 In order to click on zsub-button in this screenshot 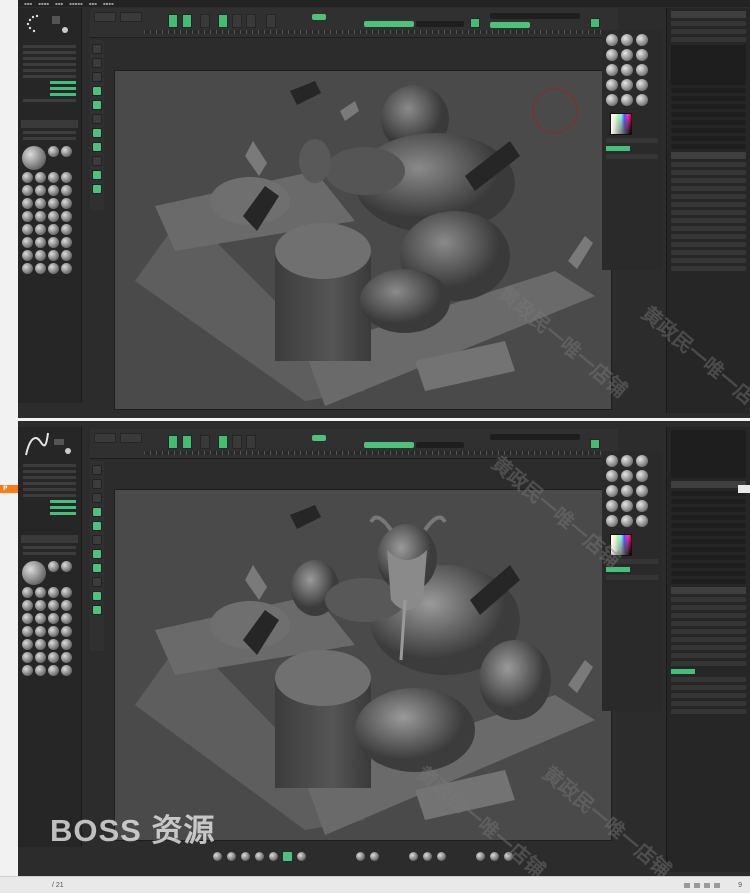, I will do `click(271, 21)`.